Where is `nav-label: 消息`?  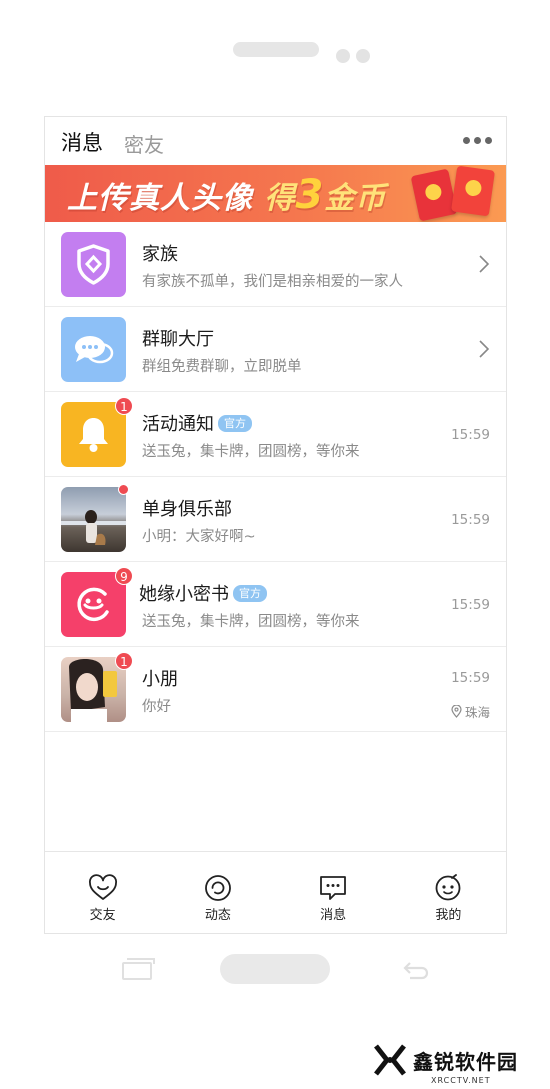
nav-label: 消息 is located at coordinates (333, 915).